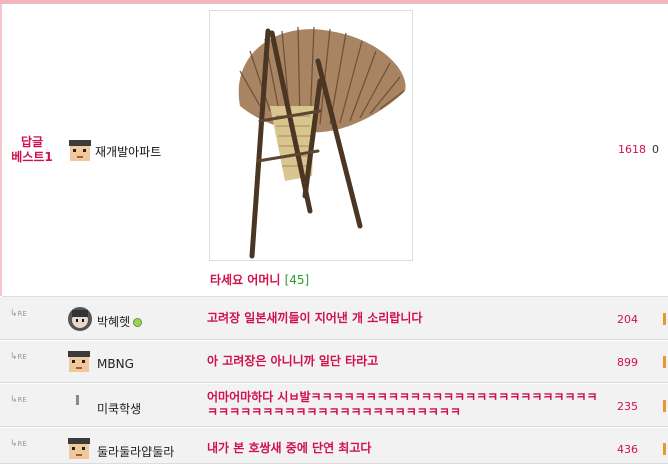 The image size is (668, 464). What do you see at coordinates (32, 142) in the screenshot?
I see `best-badge-line1: 답글` at bounding box center [32, 142].